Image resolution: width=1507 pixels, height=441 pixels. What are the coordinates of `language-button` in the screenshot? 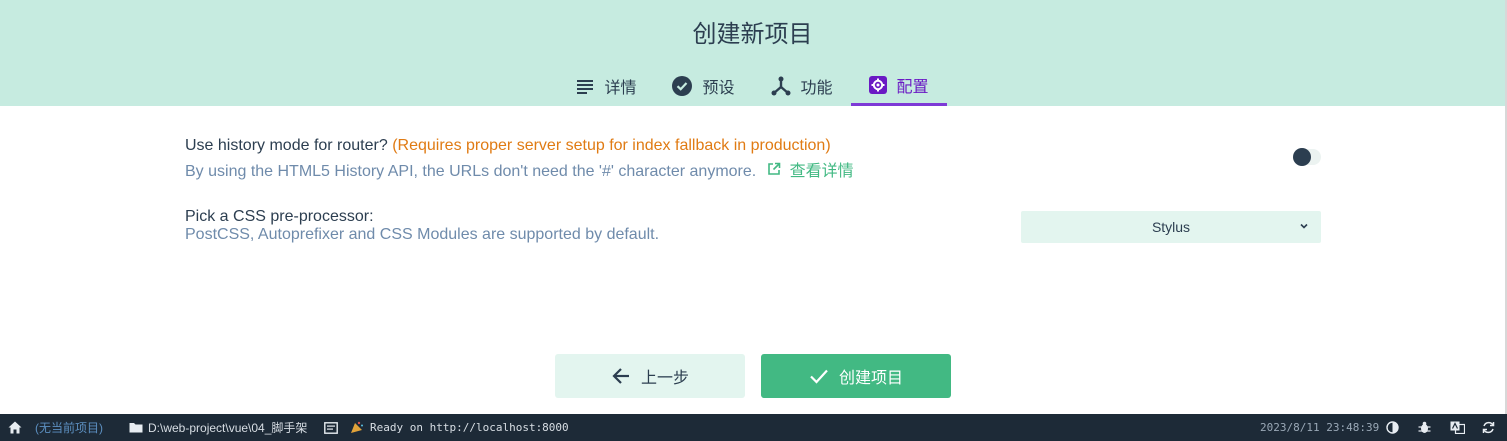 It's located at (1457, 427).